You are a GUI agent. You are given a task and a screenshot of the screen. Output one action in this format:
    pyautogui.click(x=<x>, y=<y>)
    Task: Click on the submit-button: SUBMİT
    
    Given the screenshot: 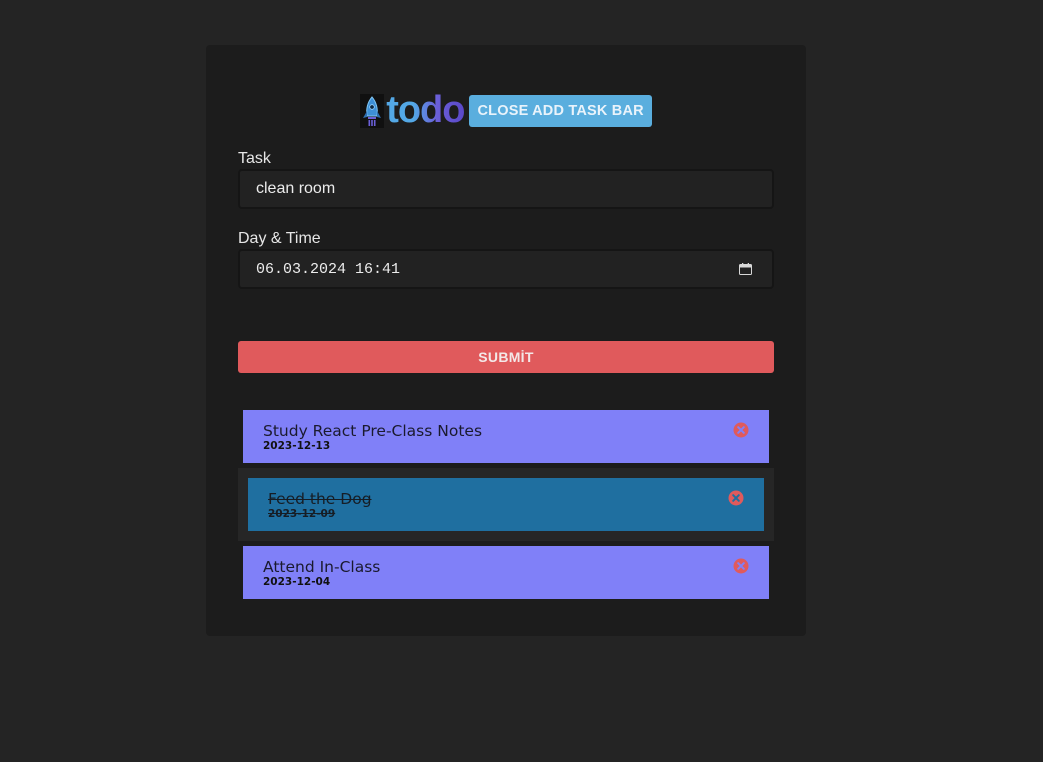 What is the action you would take?
    pyautogui.click(x=506, y=357)
    